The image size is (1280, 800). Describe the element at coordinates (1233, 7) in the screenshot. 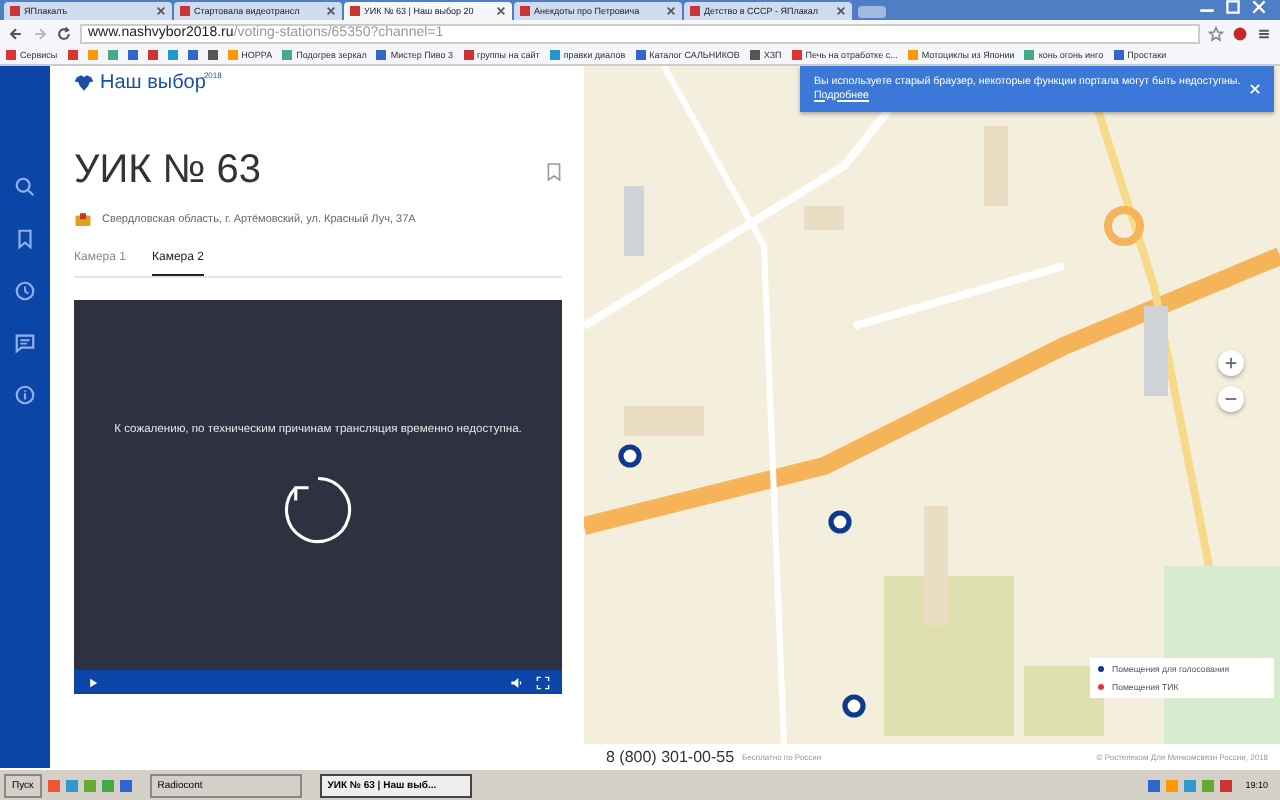

I see `maximize-icon` at that location.